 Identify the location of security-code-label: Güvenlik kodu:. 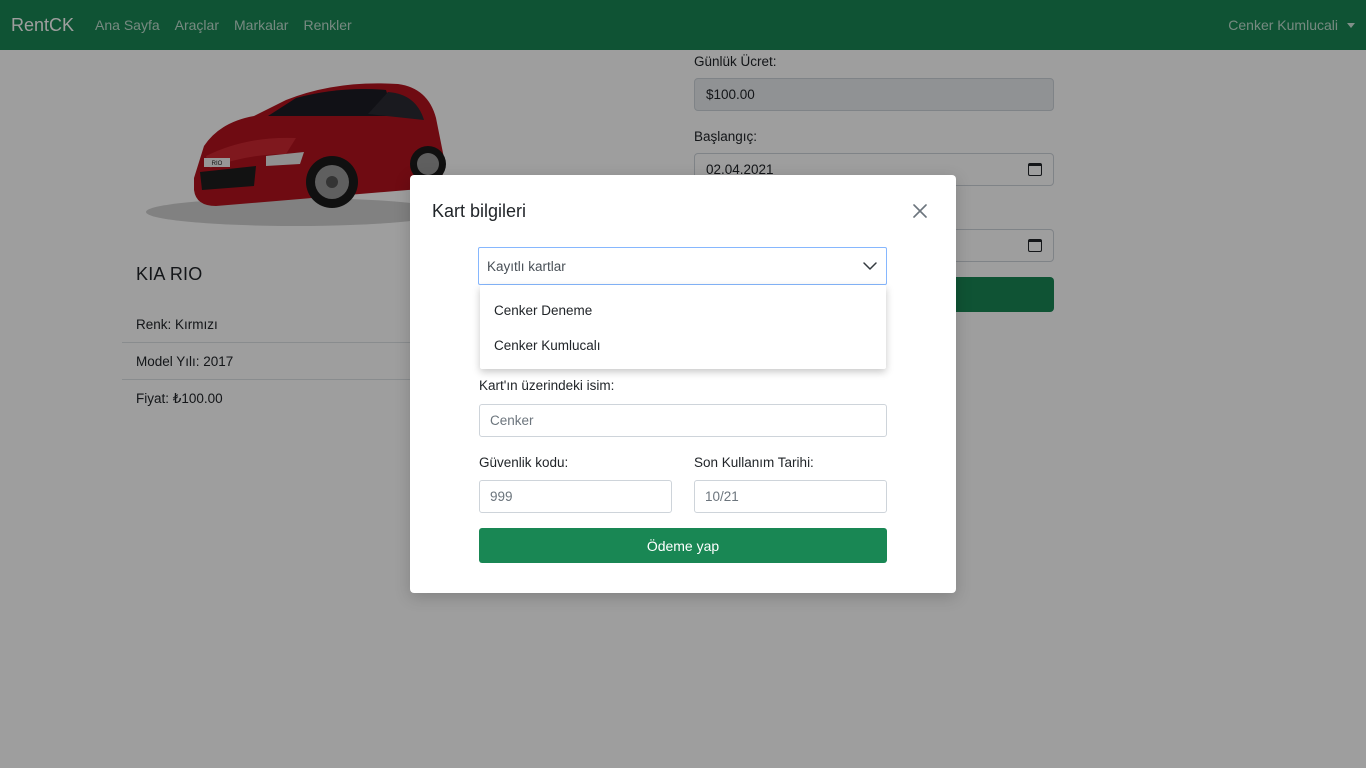
(524, 462).